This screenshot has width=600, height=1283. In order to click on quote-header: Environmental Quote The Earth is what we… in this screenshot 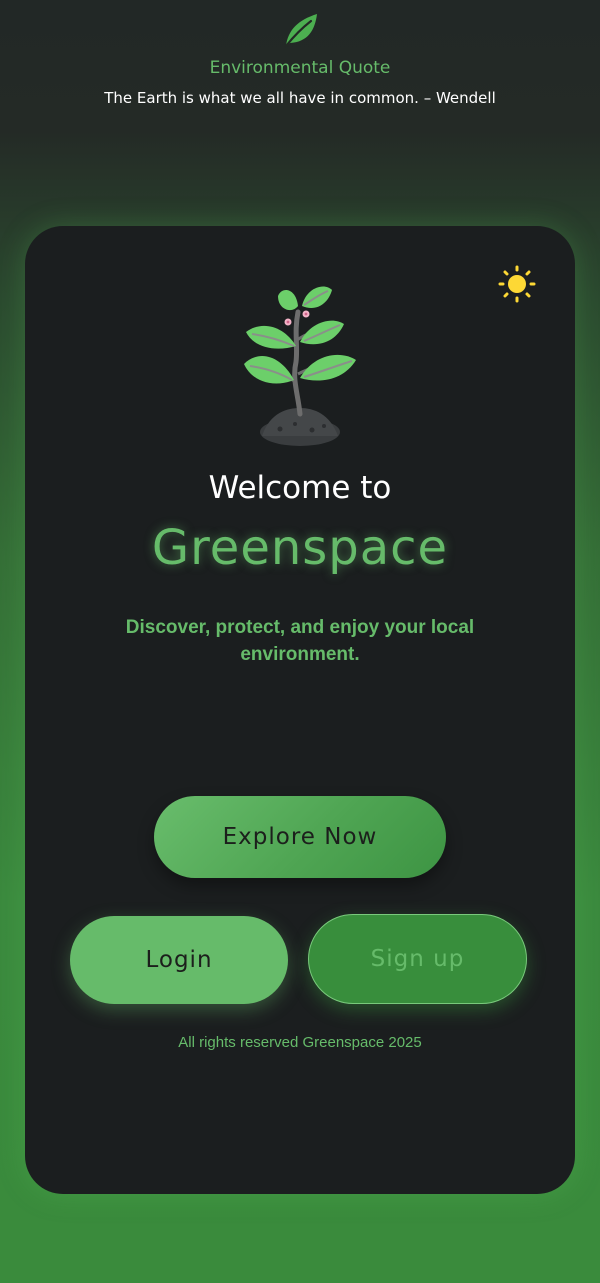, I will do `click(300, 70)`.